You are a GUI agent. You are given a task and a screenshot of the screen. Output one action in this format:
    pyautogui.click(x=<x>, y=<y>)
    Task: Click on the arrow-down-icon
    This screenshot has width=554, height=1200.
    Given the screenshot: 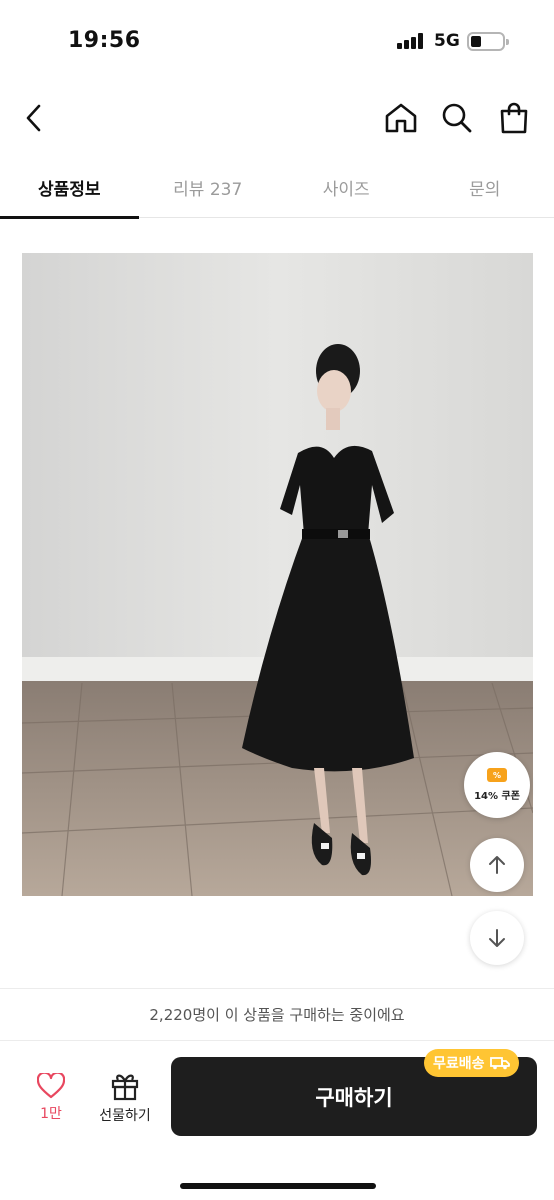 What is the action you would take?
    pyautogui.click(x=497, y=938)
    